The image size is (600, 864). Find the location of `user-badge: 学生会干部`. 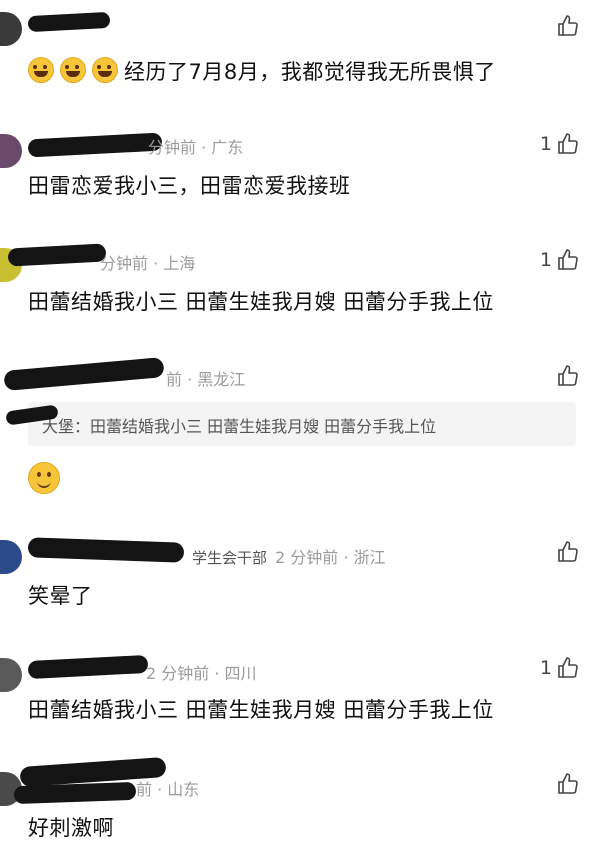

user-badge: 学生会干部 is located at coordinates (230, 558).